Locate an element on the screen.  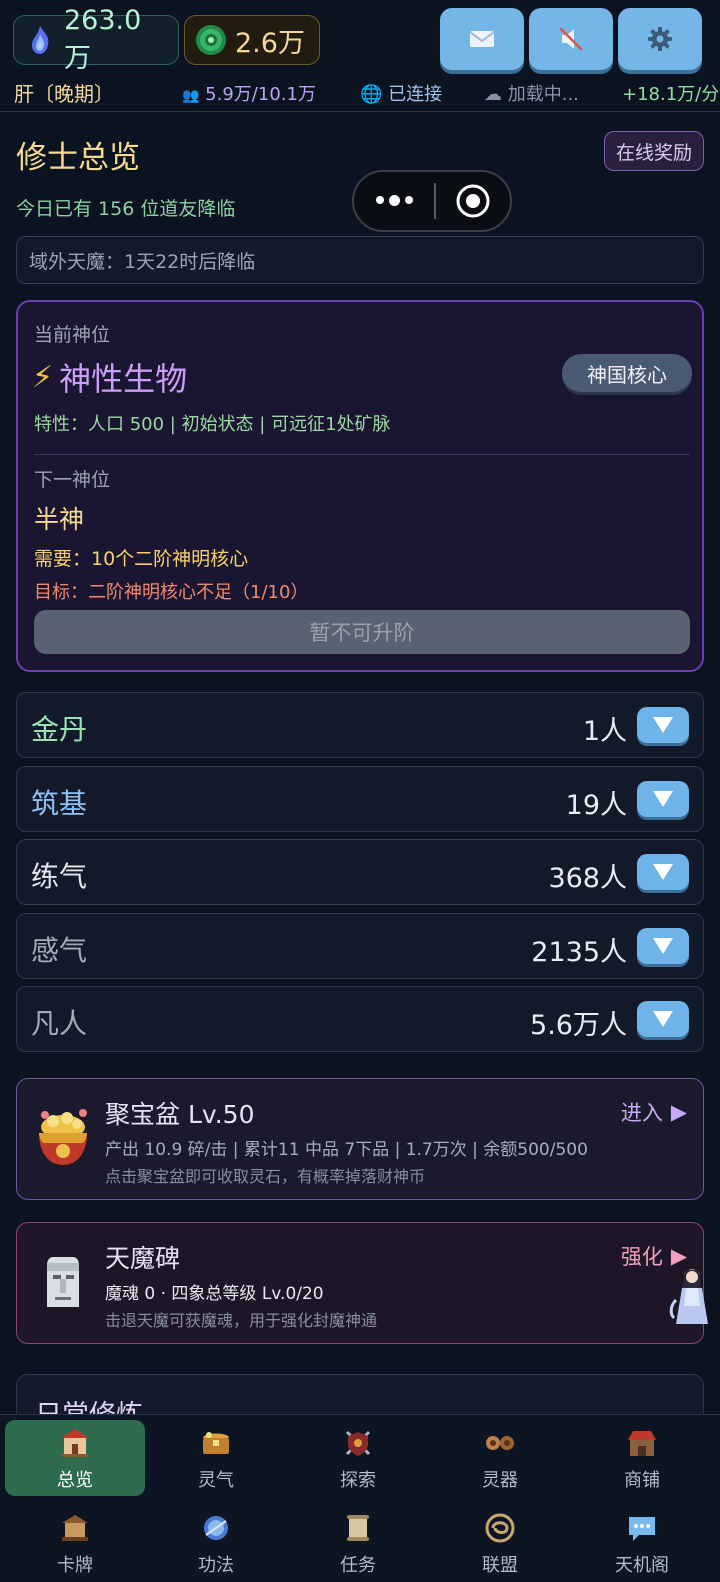
rank-row: 金丹 1人 is located at coordinates (360, 725).